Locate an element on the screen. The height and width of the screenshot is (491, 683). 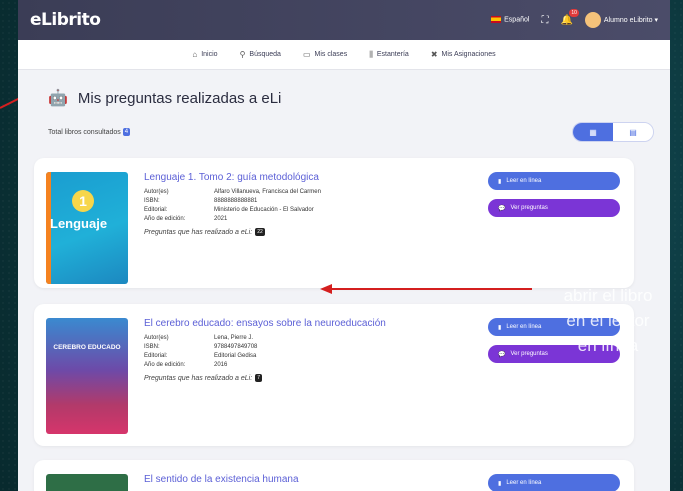
author-value: Lena, Pierre J. is located at coordinates (234, 338).